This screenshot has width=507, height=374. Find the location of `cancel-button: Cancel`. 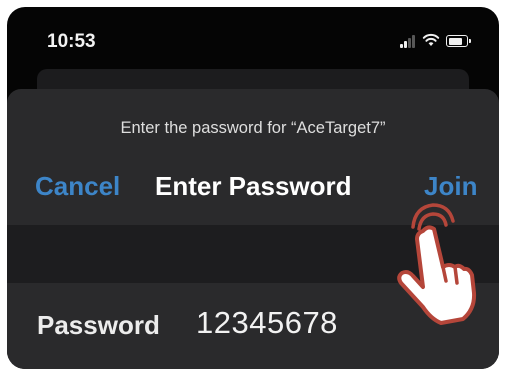

cancel-button: Cancel is located at coordinates (77, 186).